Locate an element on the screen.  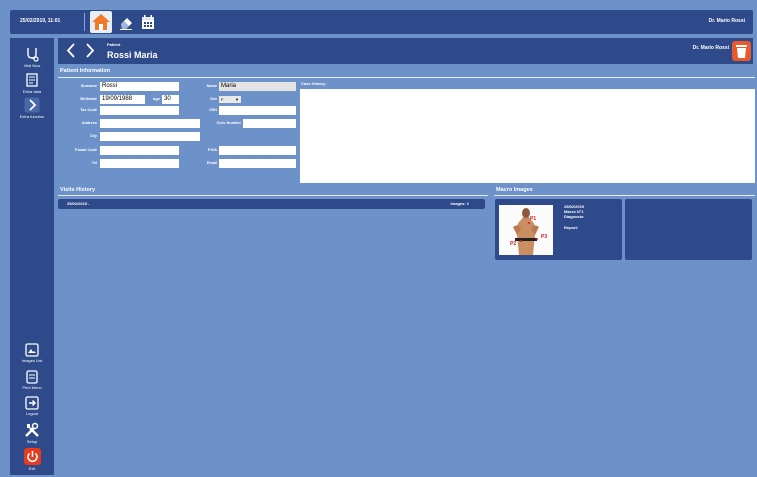
macro-images-title: Macro Images is located at coordinates (514, 190).